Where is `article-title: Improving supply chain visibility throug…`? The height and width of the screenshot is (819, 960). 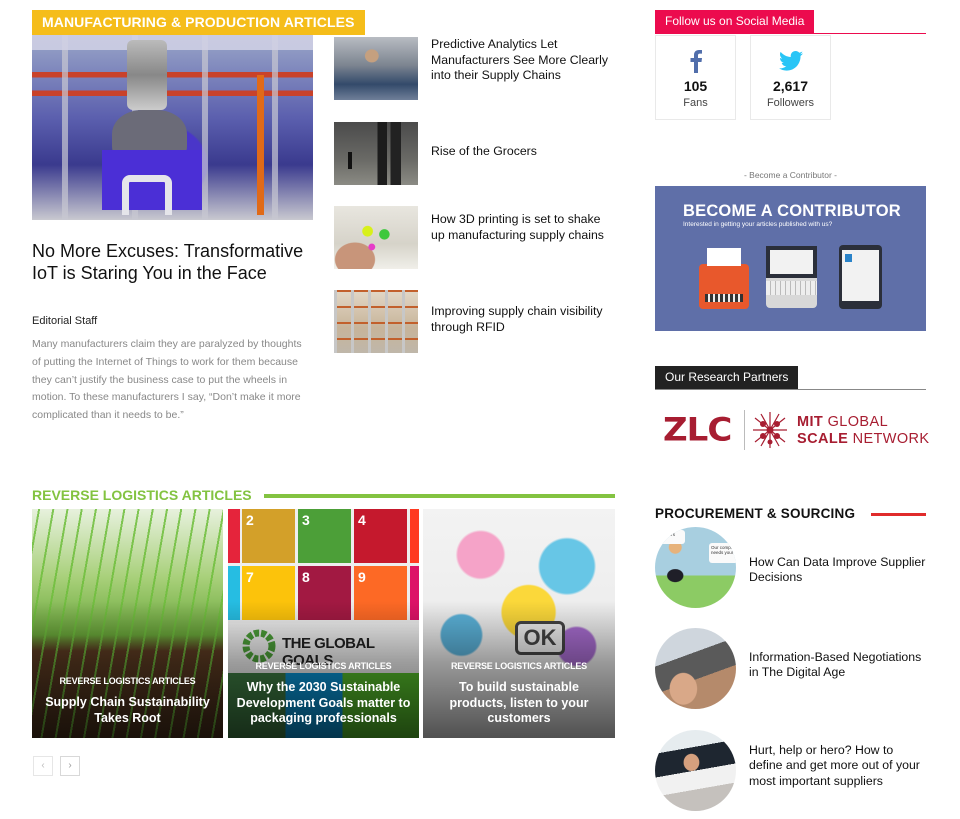
article-title: Improving supply chain visibility throug… is located at coordinates (521, 319).